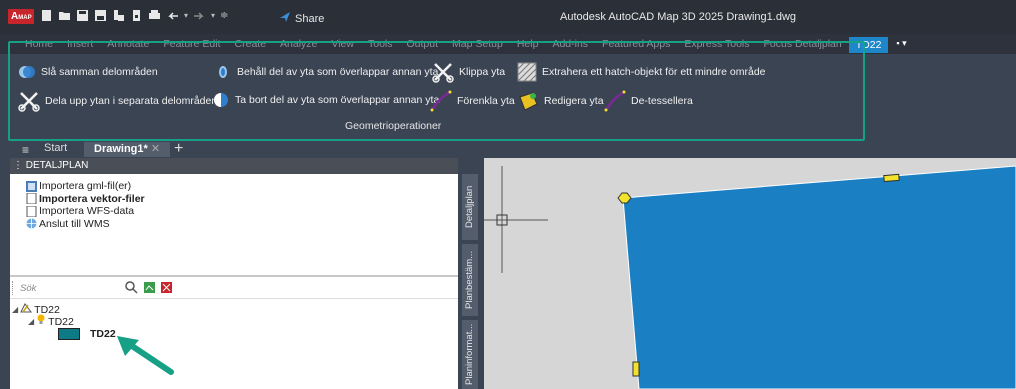  What do you see at coordinates (508, 149) in the screenshot?
I see `document-tab-bar: ≡ Start Drawing1* ✕ +` at bounding box center [508, 149].